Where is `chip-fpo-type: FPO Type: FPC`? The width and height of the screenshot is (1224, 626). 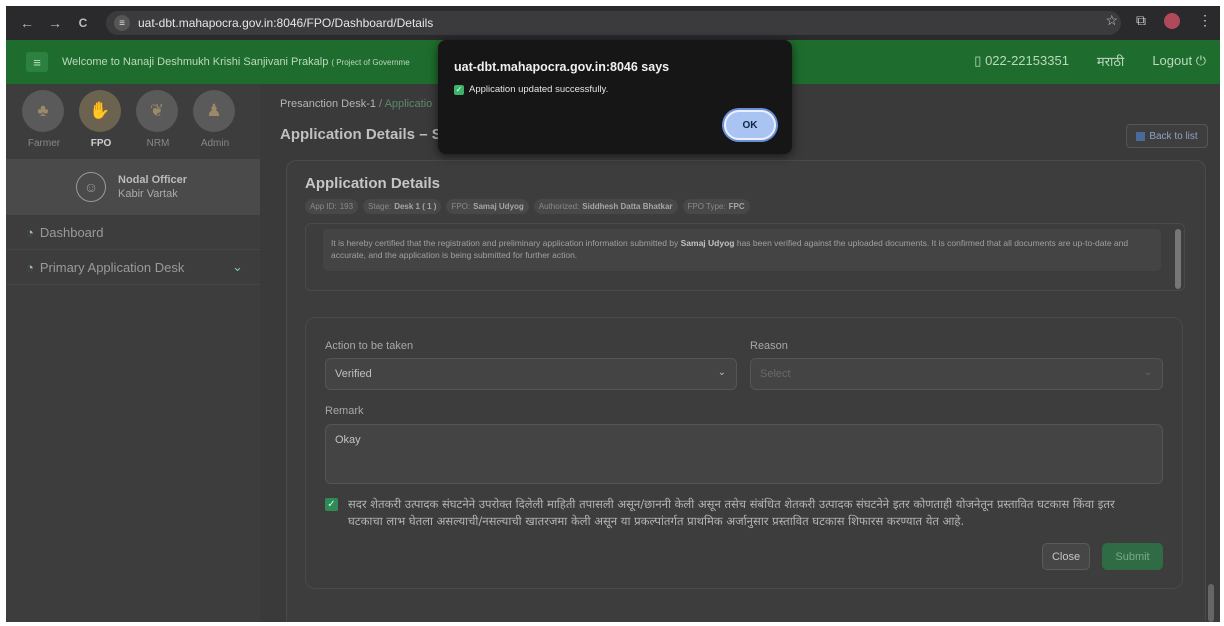 chip-fpo-type: FPO Type: FPC is located at coordinates (716, 206).